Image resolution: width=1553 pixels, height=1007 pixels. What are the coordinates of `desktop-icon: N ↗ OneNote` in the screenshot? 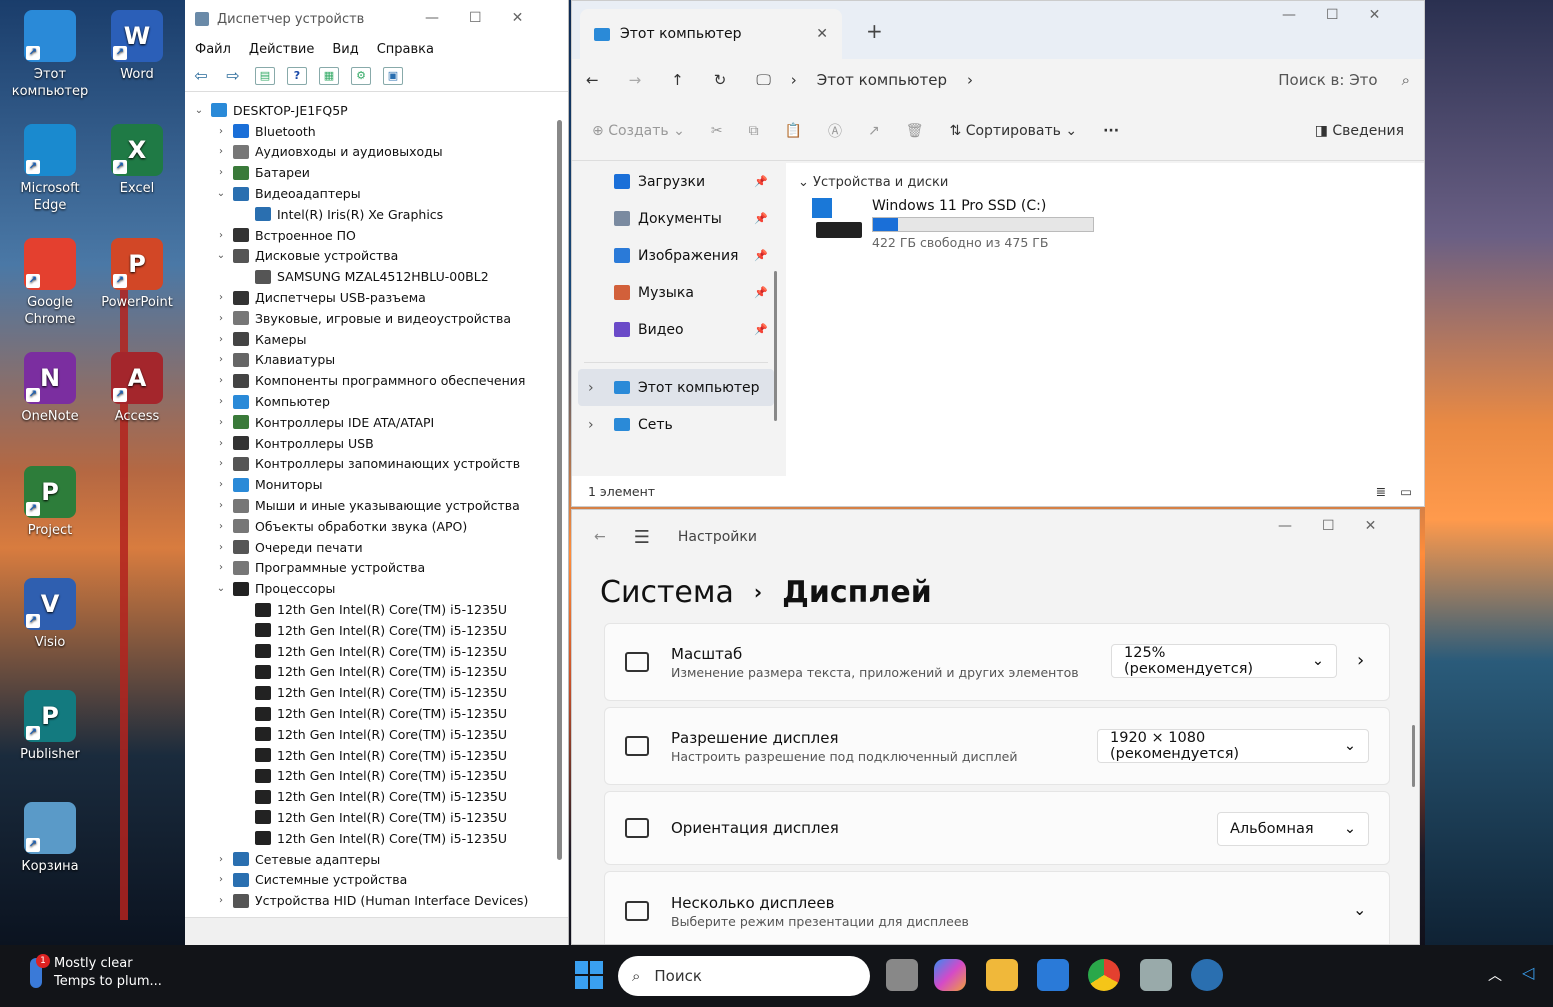 It's located at (50, 388).